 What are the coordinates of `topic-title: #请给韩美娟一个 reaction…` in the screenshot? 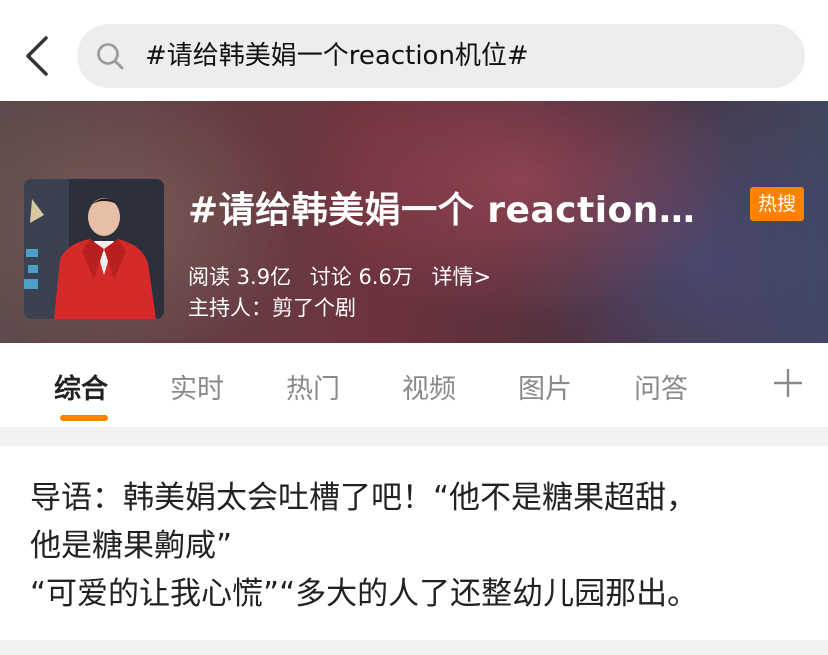 It's located at (442, 210).